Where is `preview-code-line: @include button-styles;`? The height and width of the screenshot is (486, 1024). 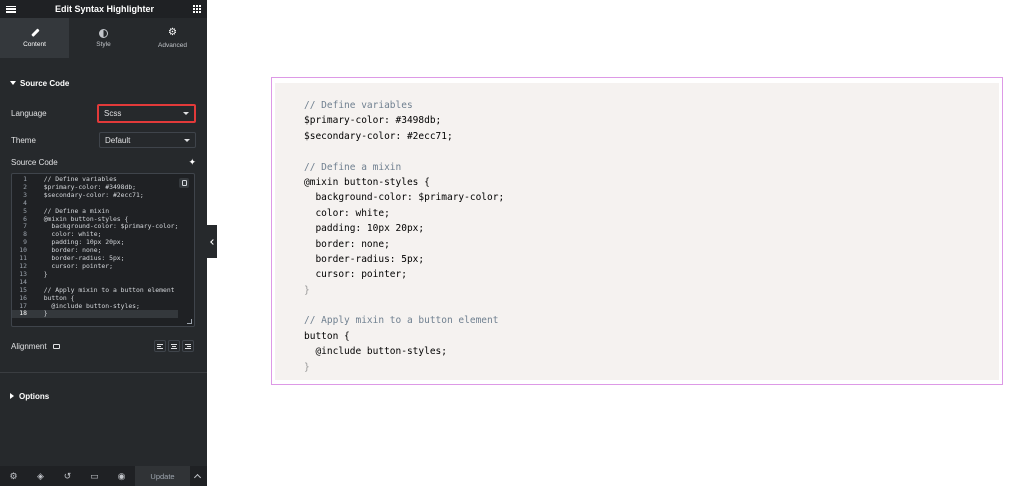
preview-code-line: @include button-styles; is located at coordinates (375, 352).